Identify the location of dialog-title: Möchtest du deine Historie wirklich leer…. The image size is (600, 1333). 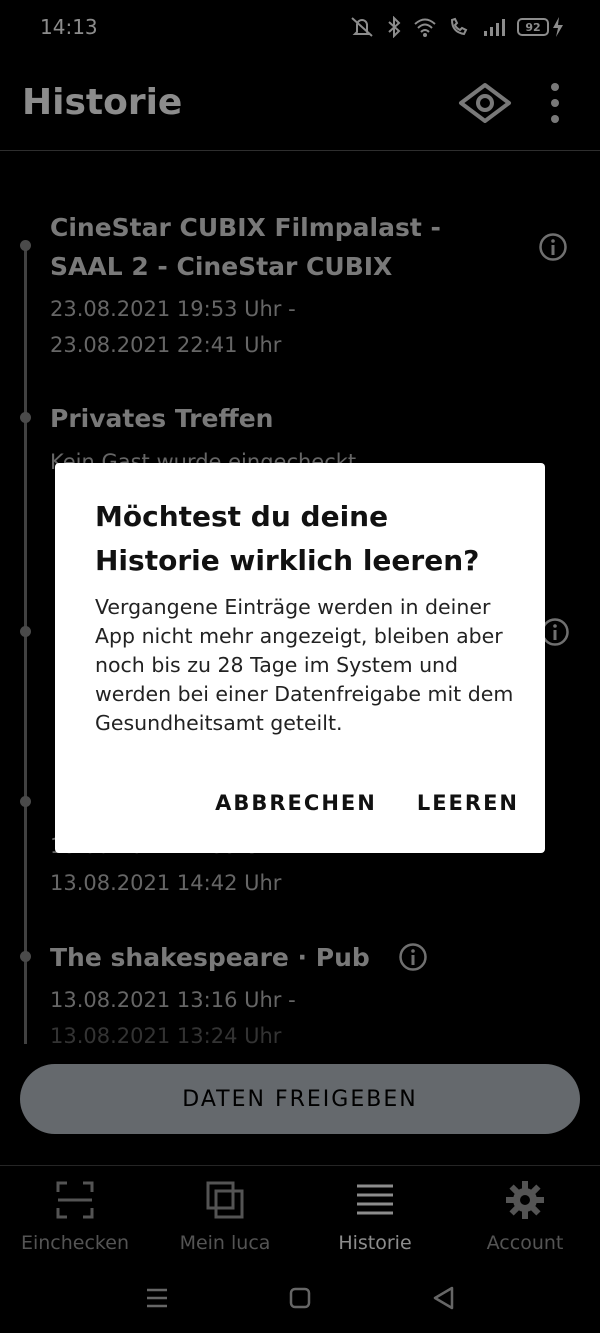
(305, 539).